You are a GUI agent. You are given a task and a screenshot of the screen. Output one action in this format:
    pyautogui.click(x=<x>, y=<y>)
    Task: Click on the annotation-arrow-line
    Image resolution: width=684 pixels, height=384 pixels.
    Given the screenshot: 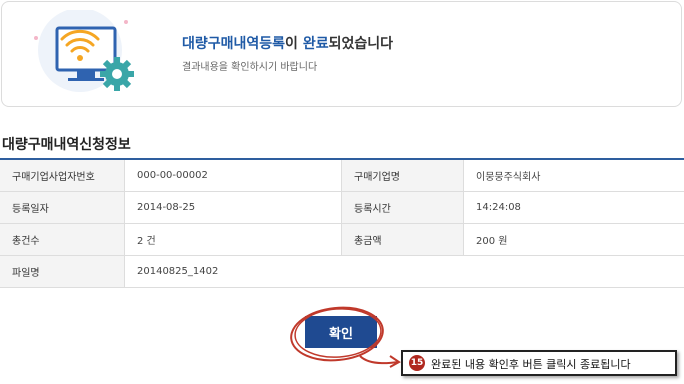 What is the action you would take?
    pyautogui.click(x=379, y=360)
    